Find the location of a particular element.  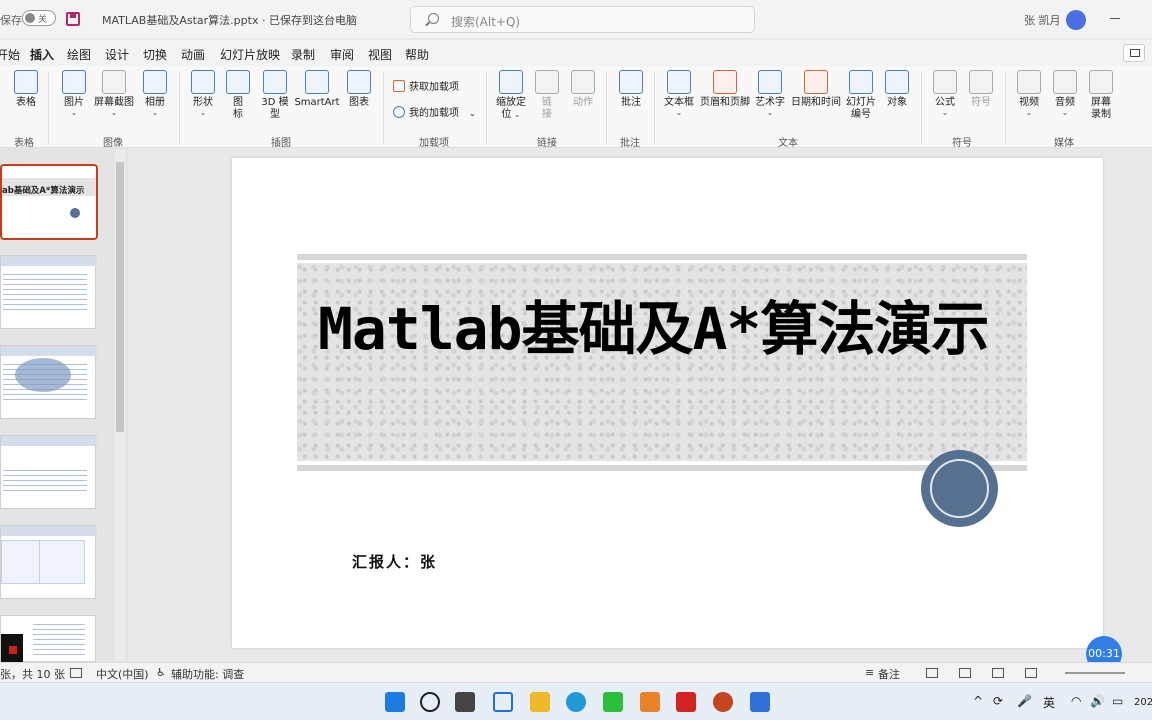

header-footer-button: 页眉和页脚 is located at coordinates (725, 89).